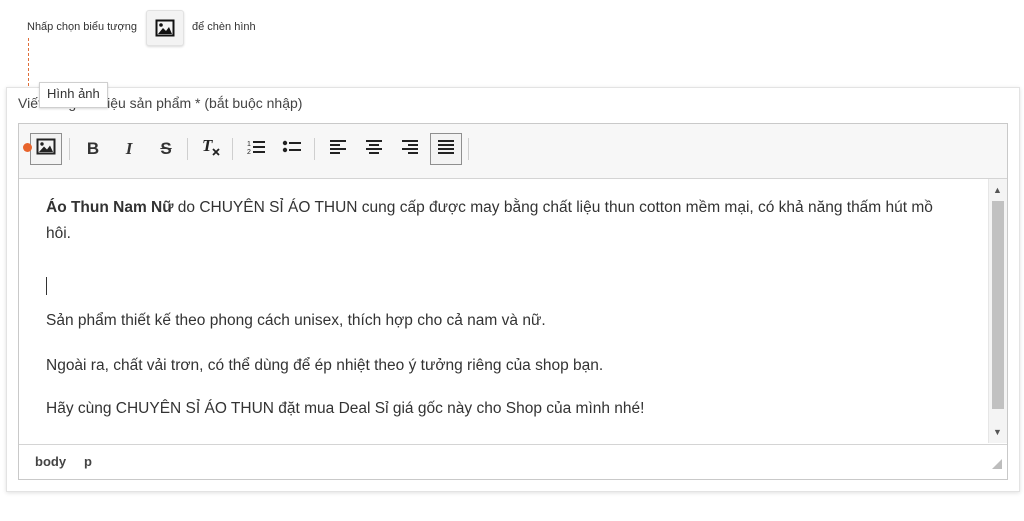 The height and width of the screenshot is (521, 1024). I want to click on hint-marker-dot, so click(27, 147).